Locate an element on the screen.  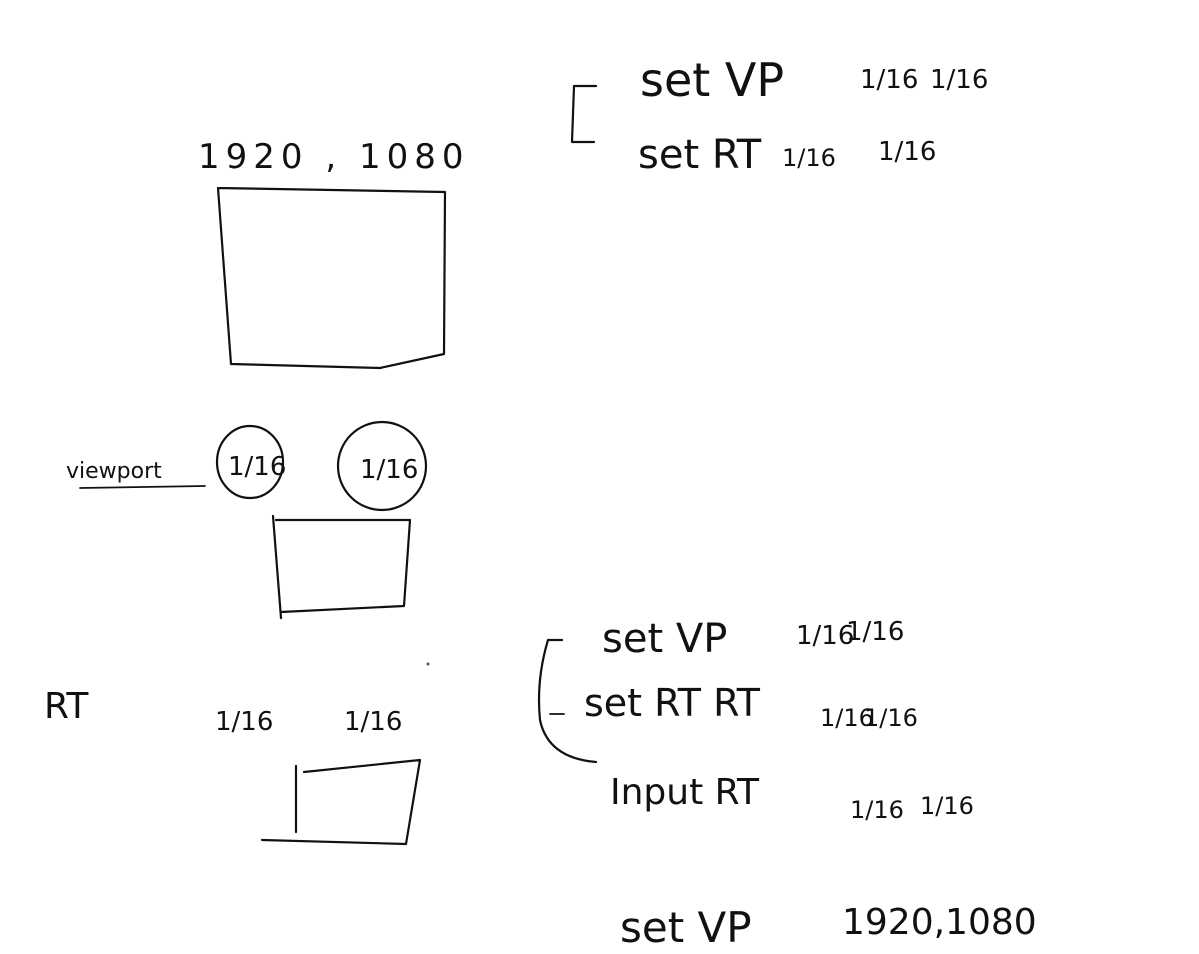
bottom-line1-cmd: set VP is located at coordinates (664, 639).